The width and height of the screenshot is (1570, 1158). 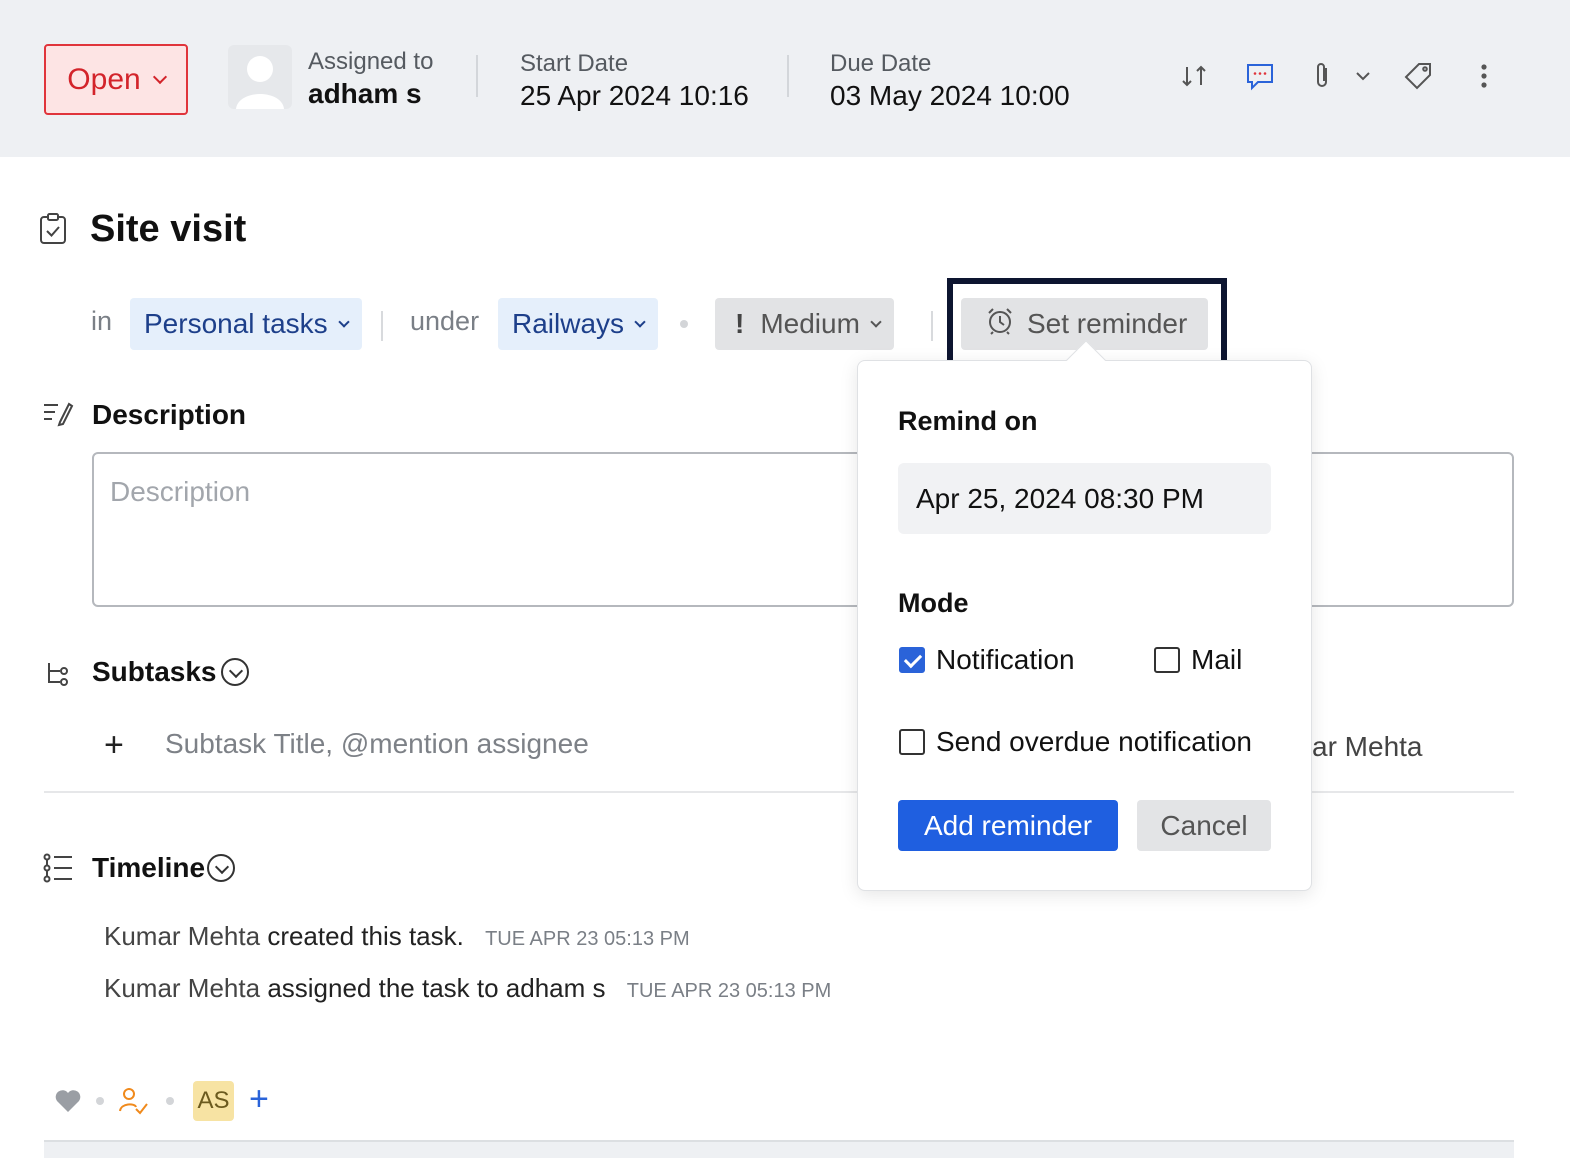 I want to click on project-dropdown: Railways, so click(x=578, y=324).